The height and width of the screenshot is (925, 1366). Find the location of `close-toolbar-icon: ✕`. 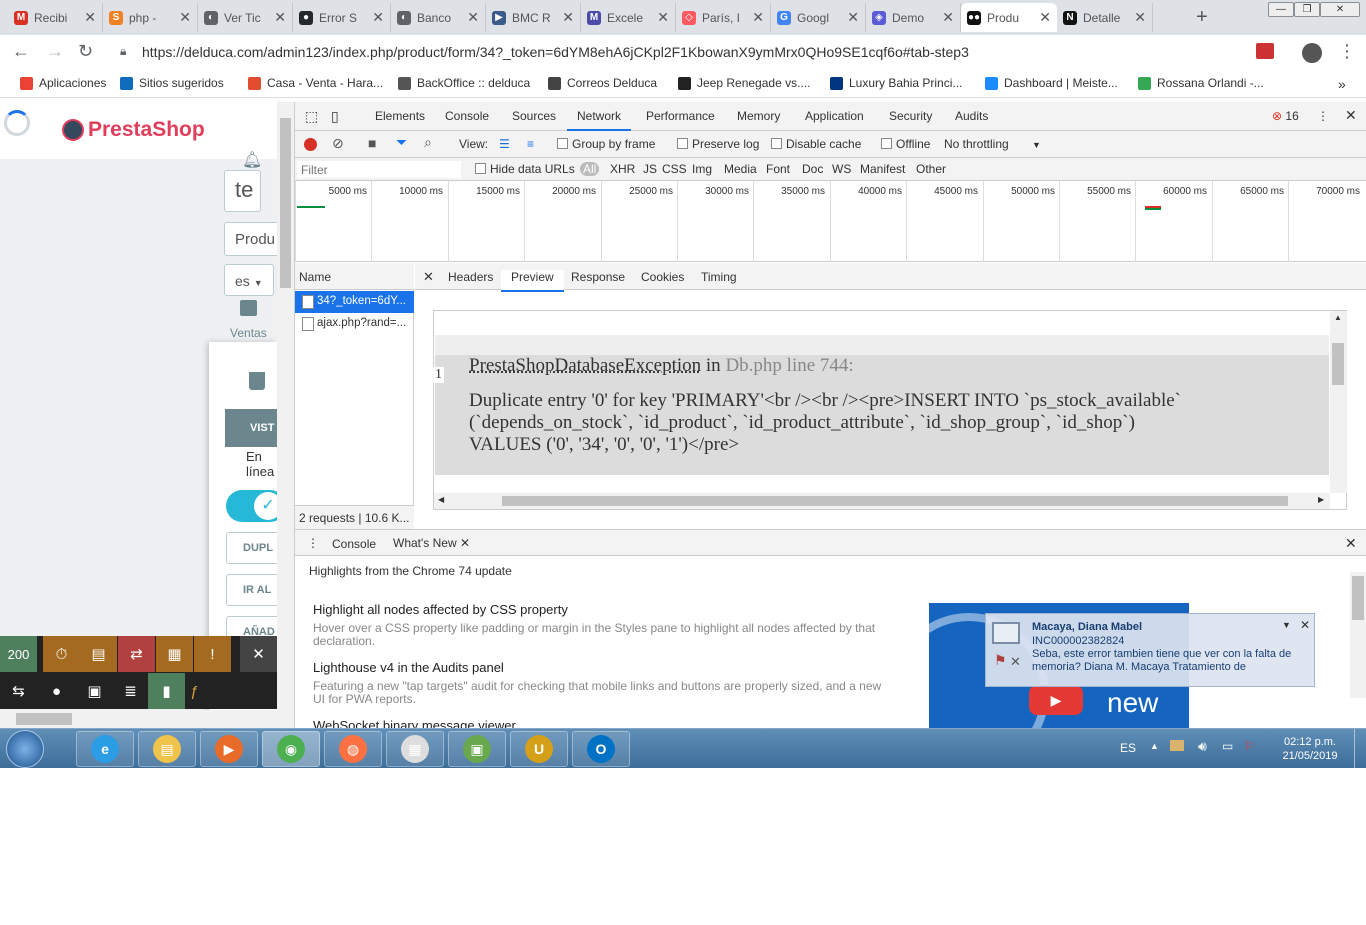

close-toolbar-icon: ✕ is located at coordinates (258, 654).